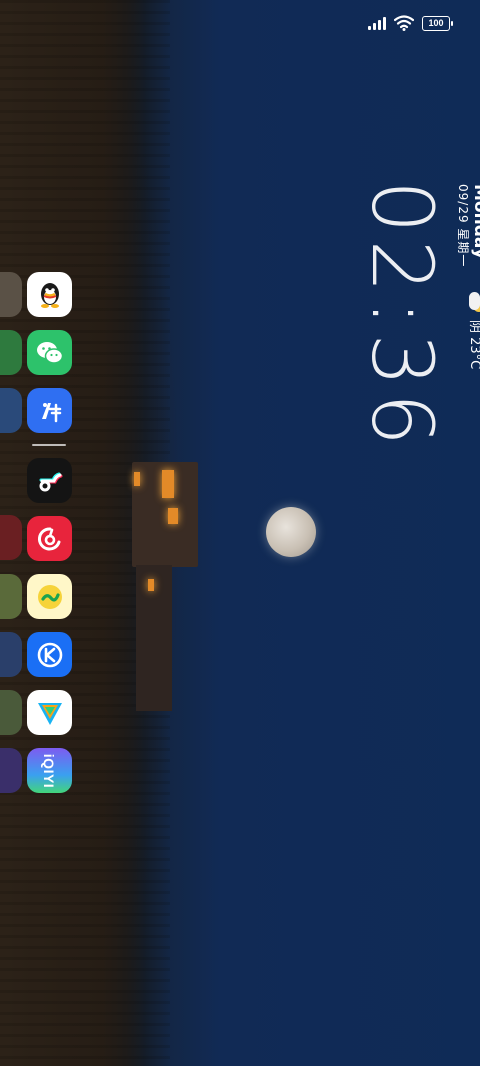  I want to click on app-tencent-video, so click(49, 712).